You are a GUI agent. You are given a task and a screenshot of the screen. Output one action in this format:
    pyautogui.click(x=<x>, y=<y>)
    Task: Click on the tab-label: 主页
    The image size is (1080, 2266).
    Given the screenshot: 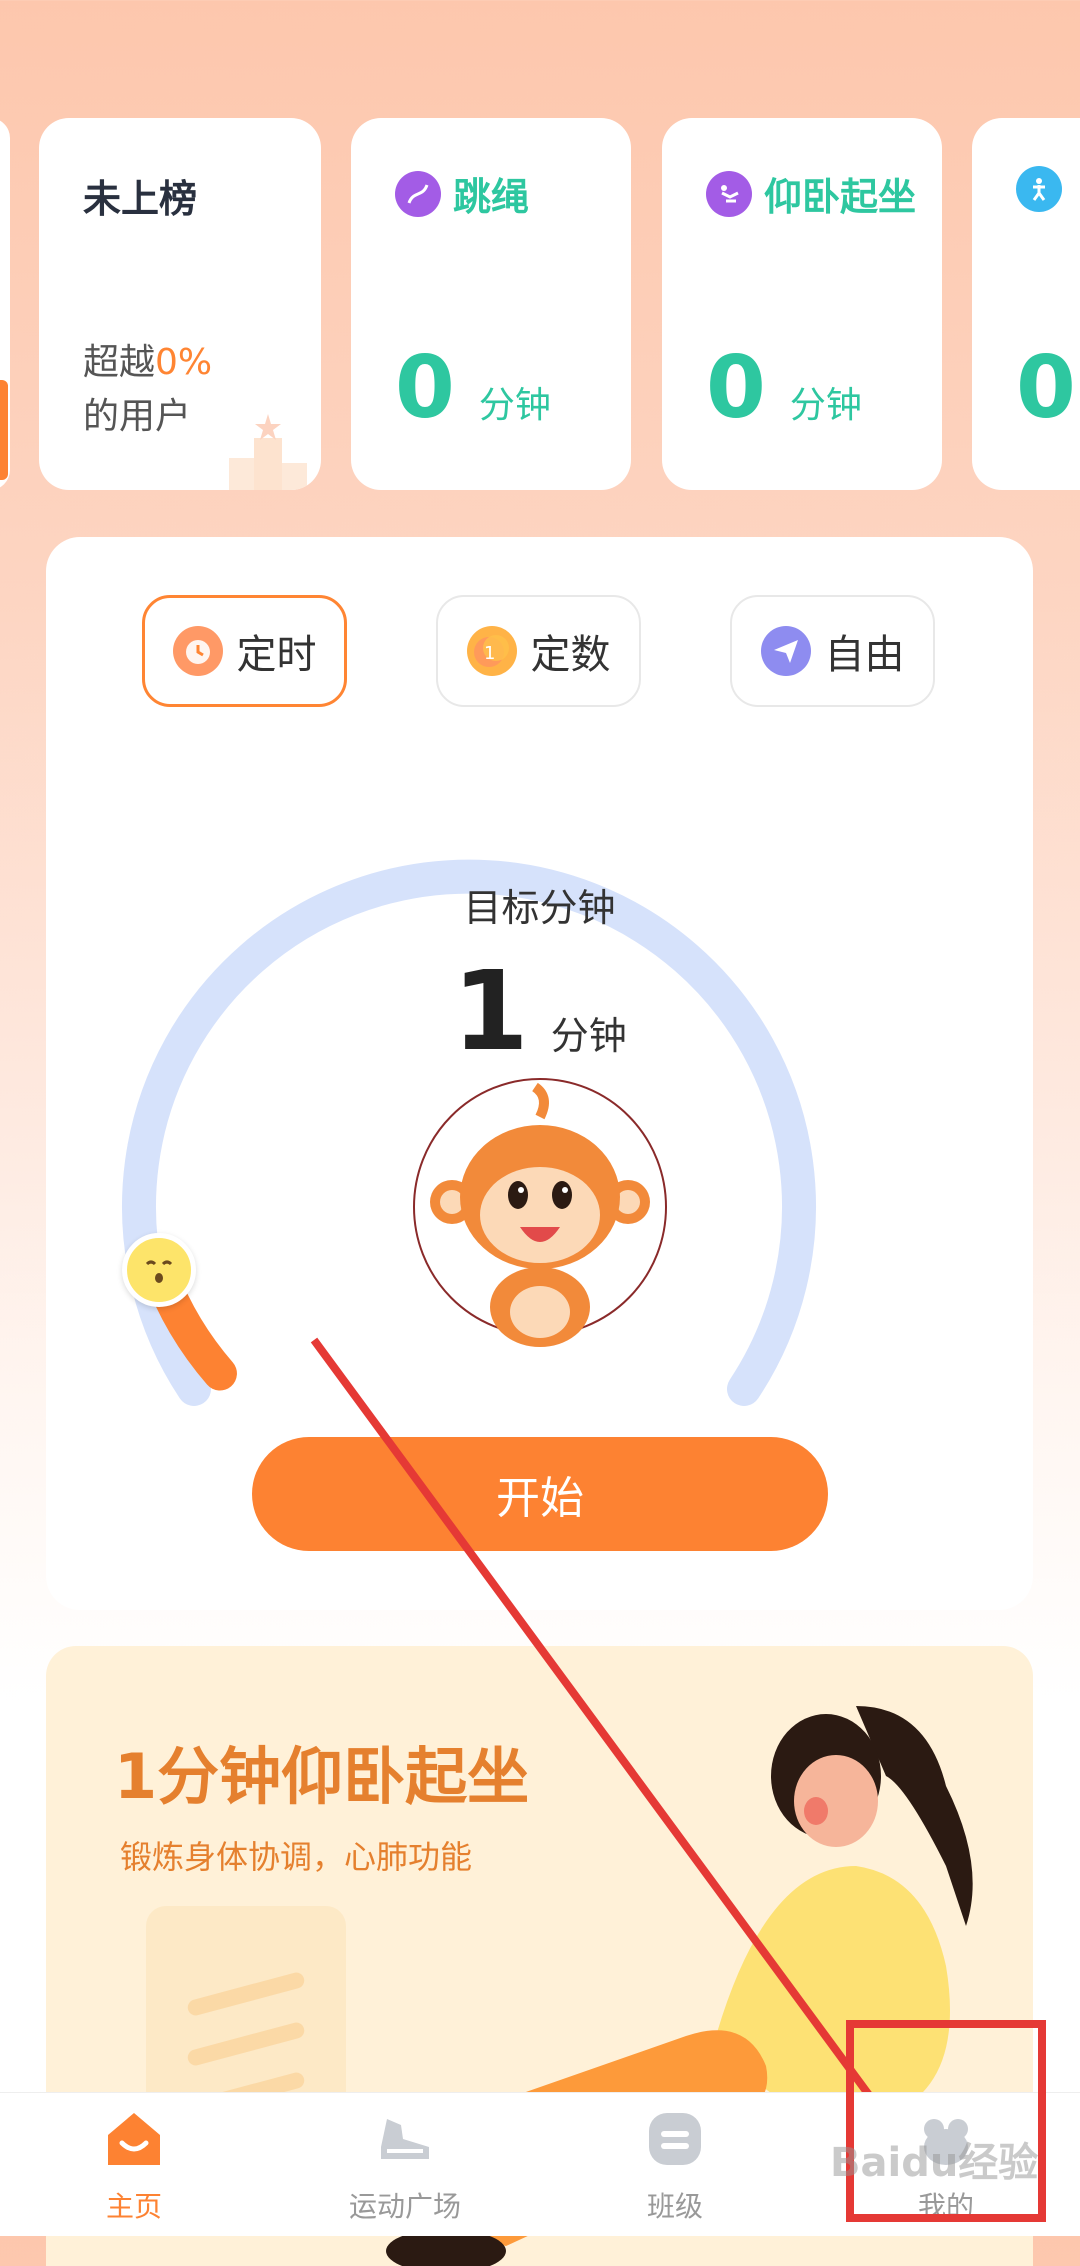 What is the action you would take?
    pyautogui.click(x=133, y=2206)
    